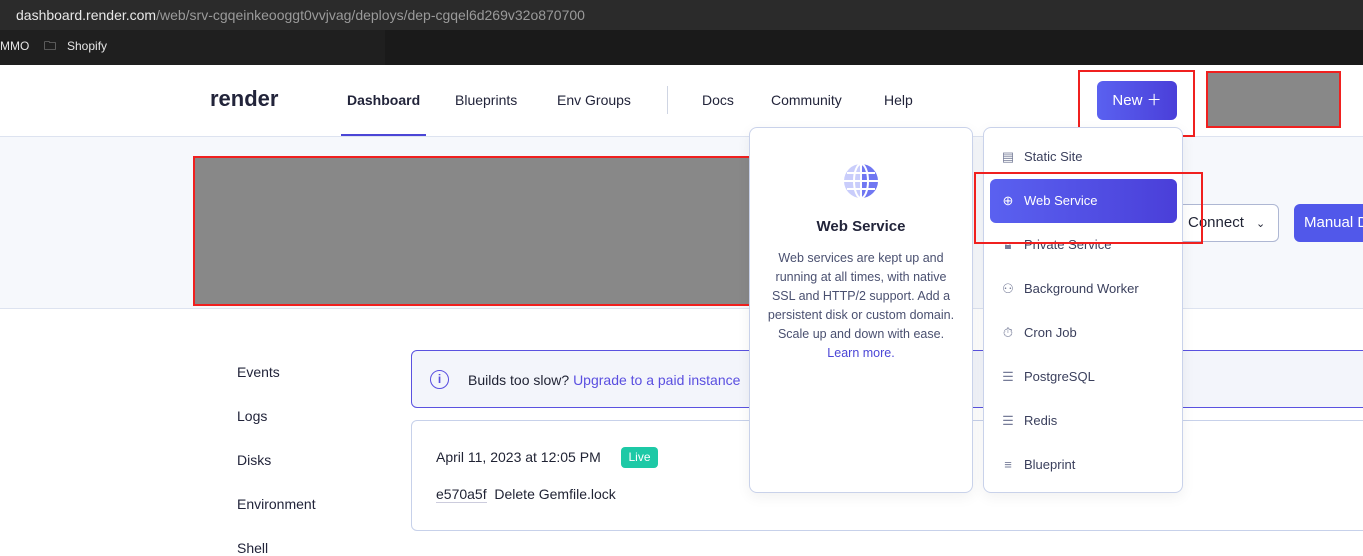 This screenshot has height=556, width=1363. Describe the element at coordinates (252, 548) in the screenshot. I see `sidebar-item-shell: Shell` at that location.